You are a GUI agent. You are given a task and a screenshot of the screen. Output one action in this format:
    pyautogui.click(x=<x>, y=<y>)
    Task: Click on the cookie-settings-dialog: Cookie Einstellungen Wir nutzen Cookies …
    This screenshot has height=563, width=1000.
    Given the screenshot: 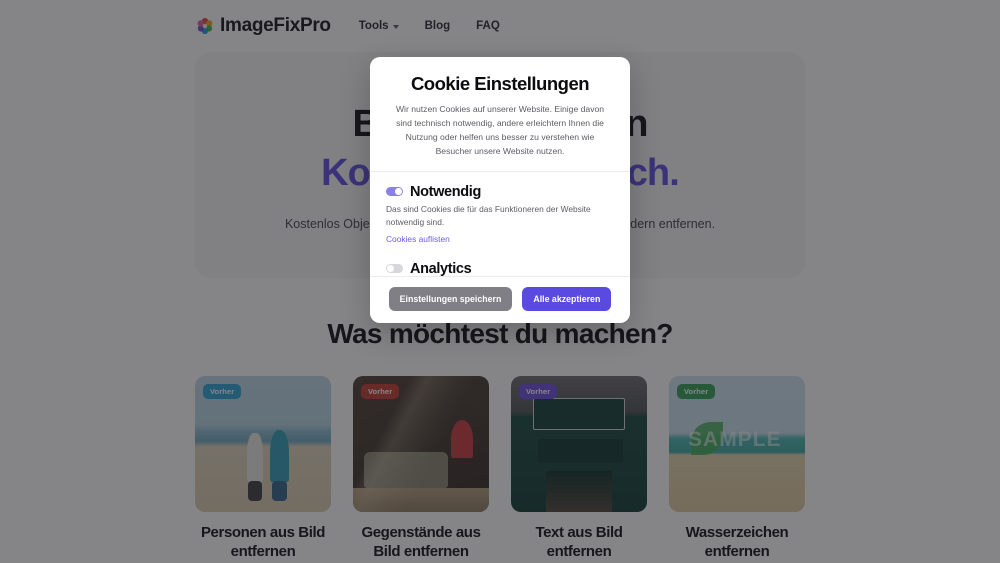 What is the action you would take?
    pyautogui.click(x=500, y=190)
    